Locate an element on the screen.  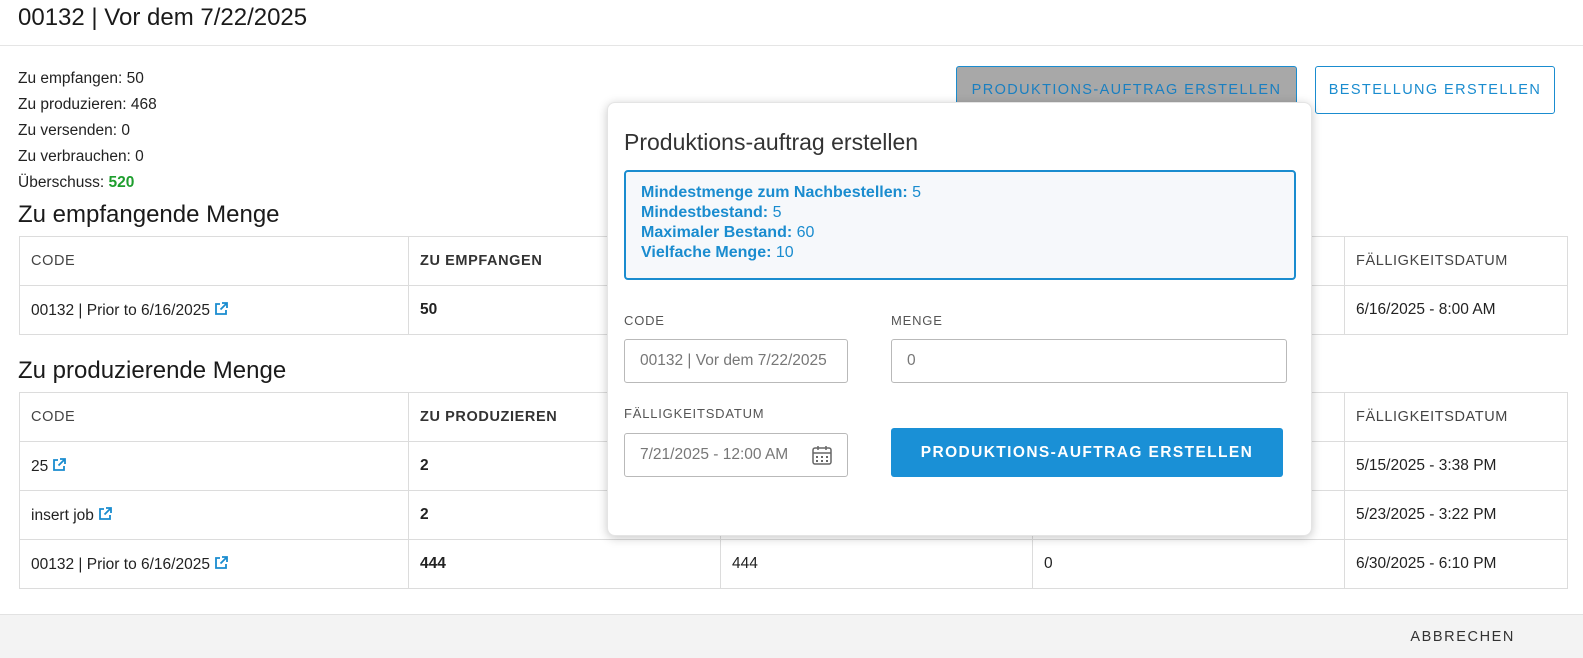
due-date-value: 7/21/2025 - 12:00 AM is located at coordinates (714, 454).